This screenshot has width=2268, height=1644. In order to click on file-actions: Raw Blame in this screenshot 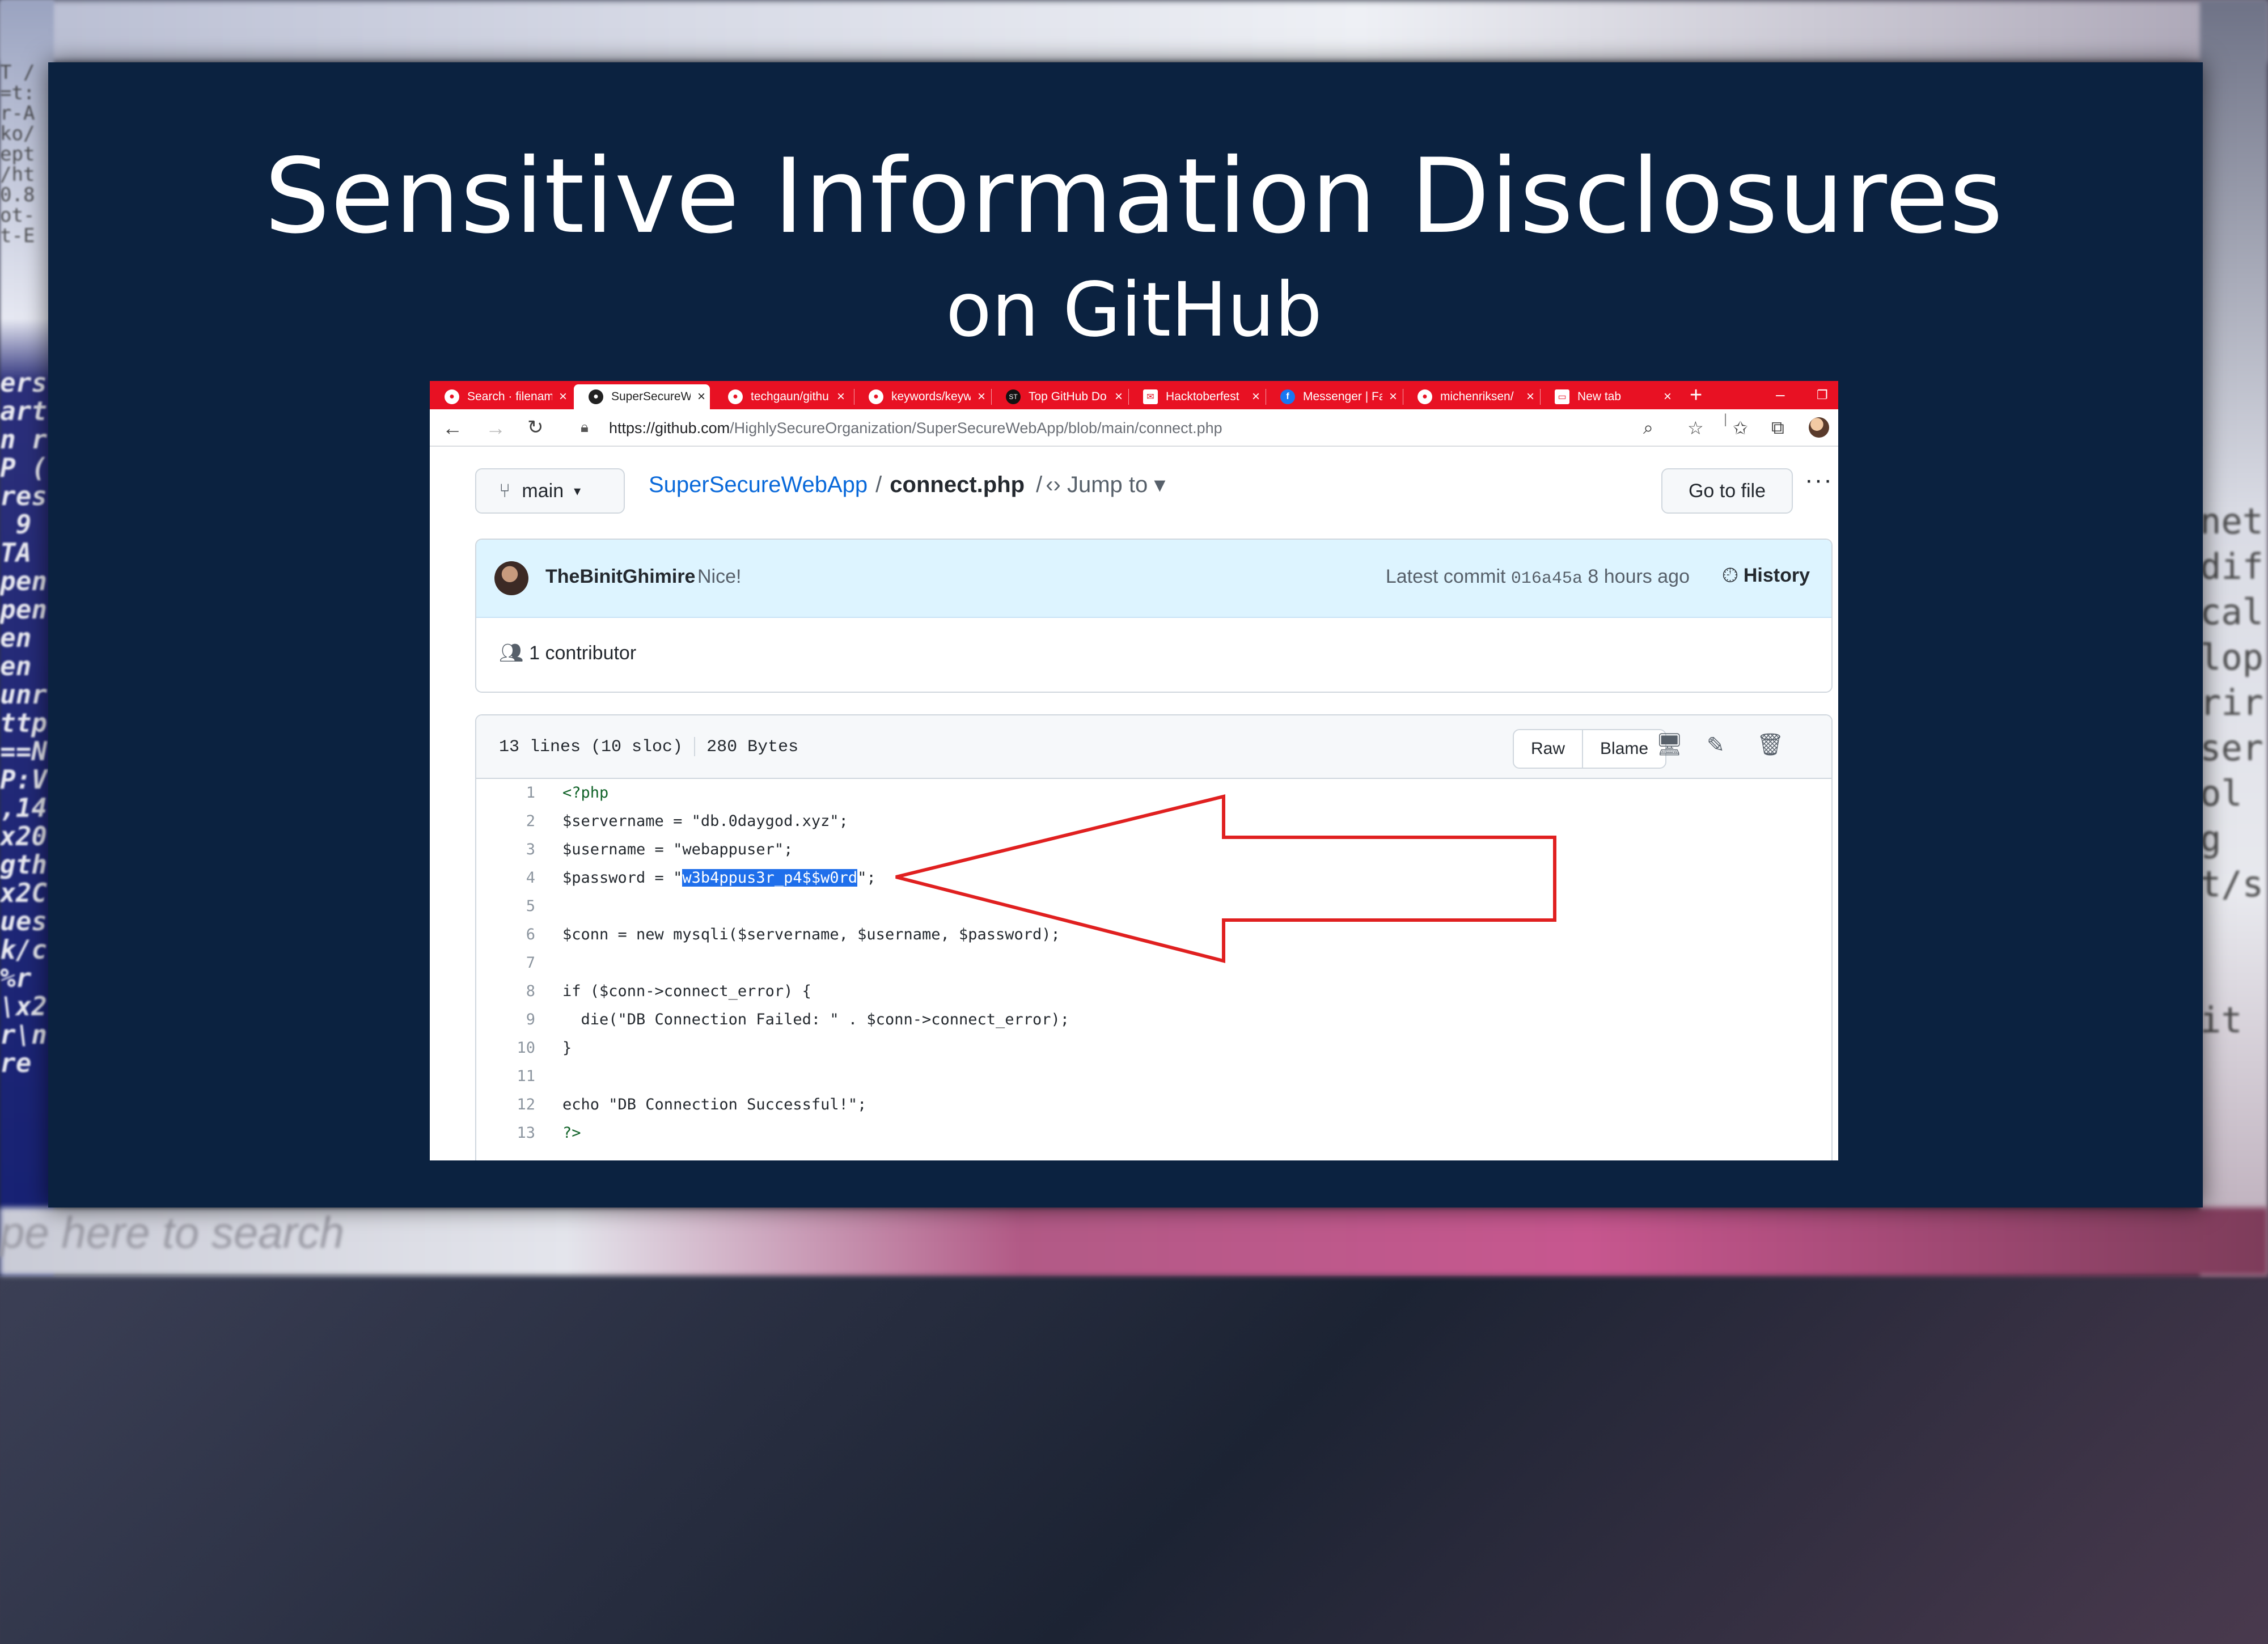, I will do `click(1590, 749)`.